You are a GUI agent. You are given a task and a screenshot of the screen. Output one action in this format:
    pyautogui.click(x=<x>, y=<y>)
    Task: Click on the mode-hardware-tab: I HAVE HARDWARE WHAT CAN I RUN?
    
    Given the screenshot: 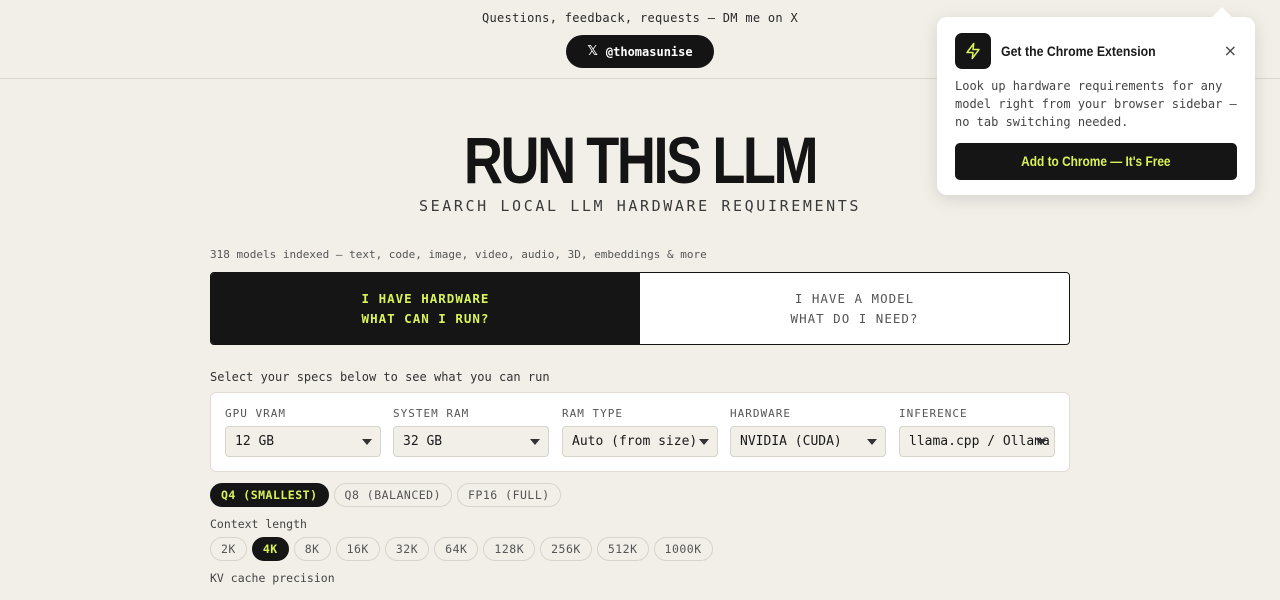 What is the action you would take?
    pyautogui.click(x=425, y=308)
    